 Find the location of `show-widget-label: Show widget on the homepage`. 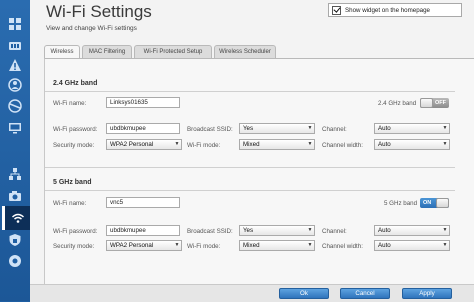

show-widget-label: Show widget on the homepage is located at coordinates (387, 10).